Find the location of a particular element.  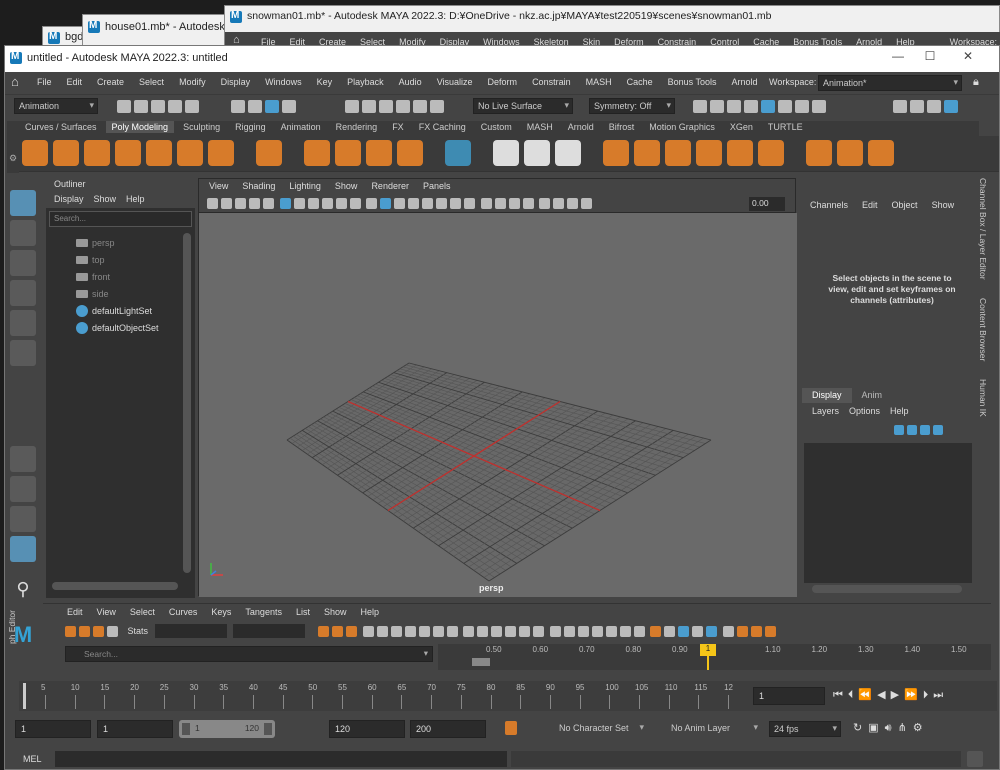

graph-menu-help: Help is located at coordinates (369, 612).